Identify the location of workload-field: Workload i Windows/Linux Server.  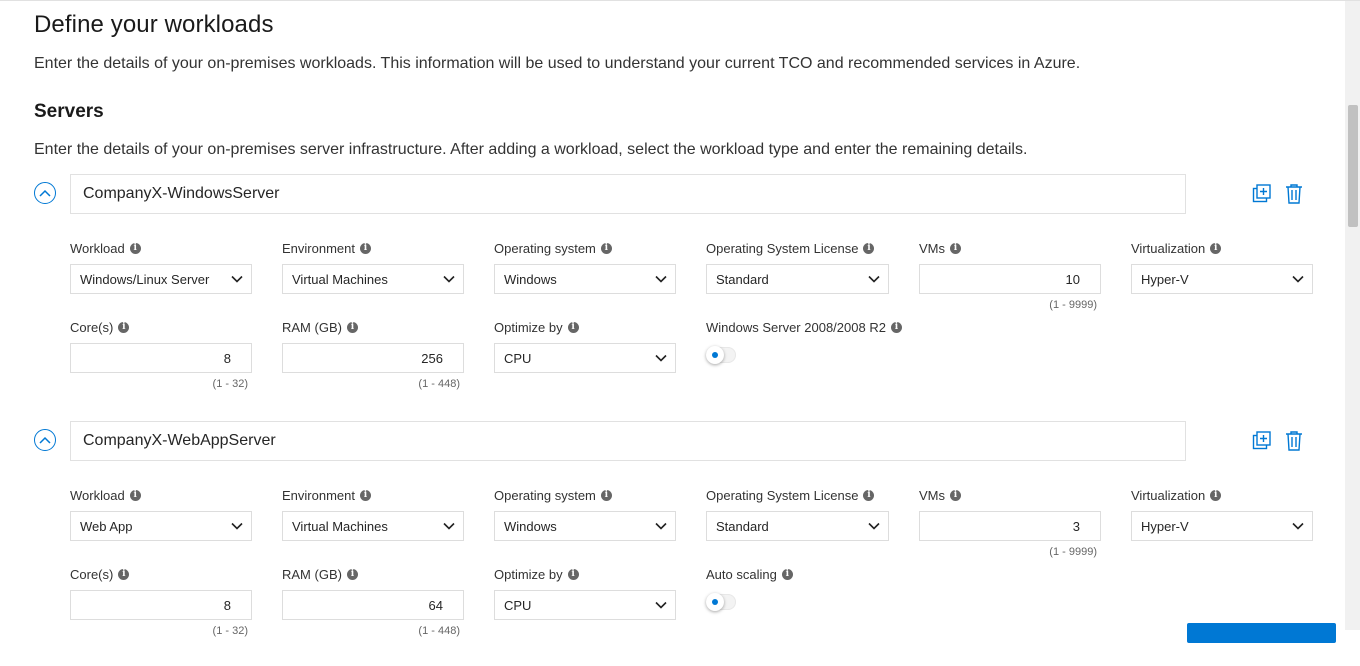
(161, 267).